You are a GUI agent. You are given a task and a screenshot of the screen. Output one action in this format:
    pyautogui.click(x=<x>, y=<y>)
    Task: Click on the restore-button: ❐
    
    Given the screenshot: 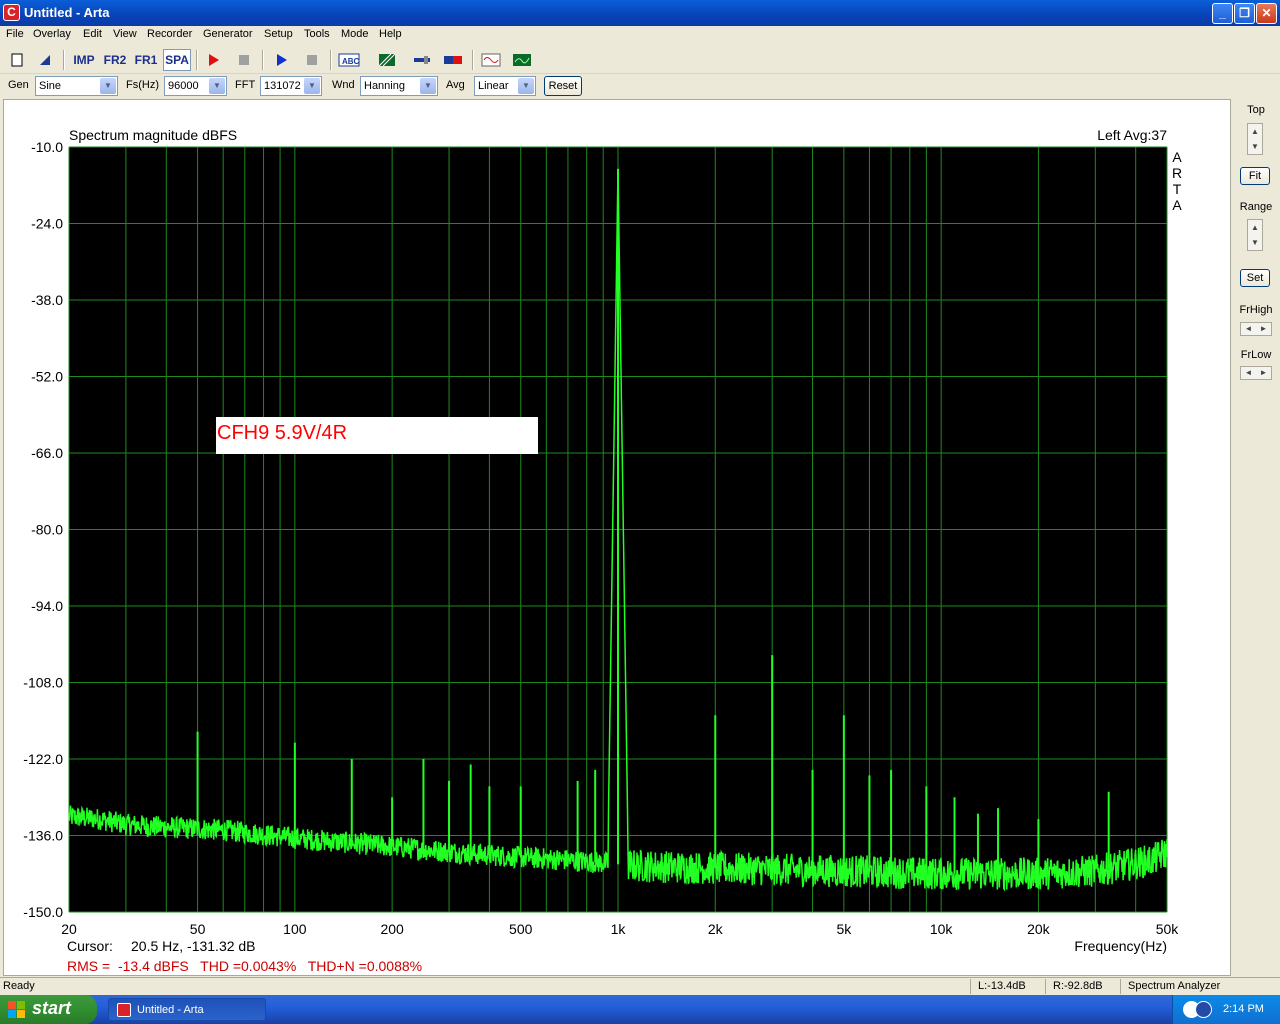 What is the action you would take?
    pyautogui.click(x=1244, y=13)
    